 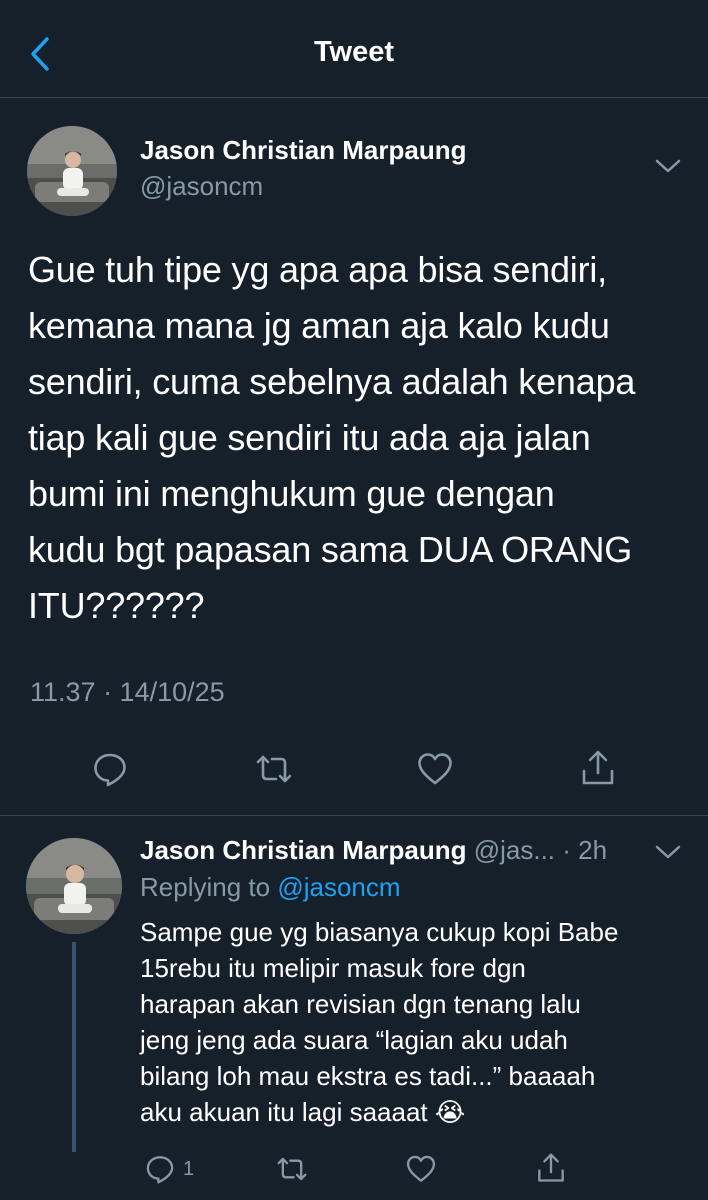 I want to click on retweet-button, so click(x=274, y=769).